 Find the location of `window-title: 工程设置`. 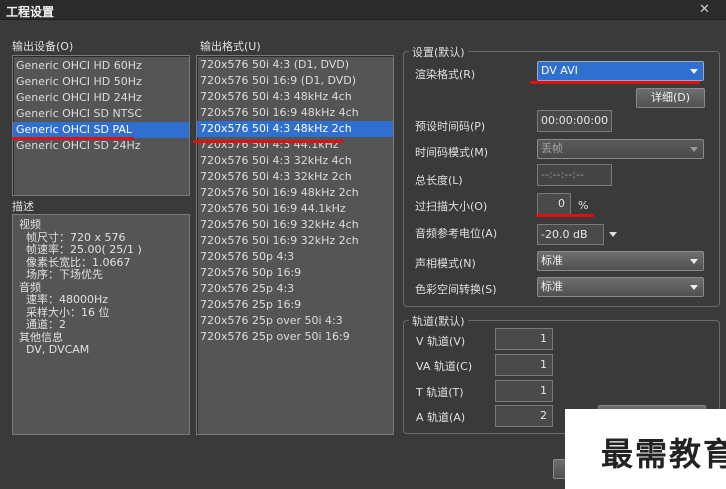

window-title: 工程设置 is located at coordinates (30, 12).